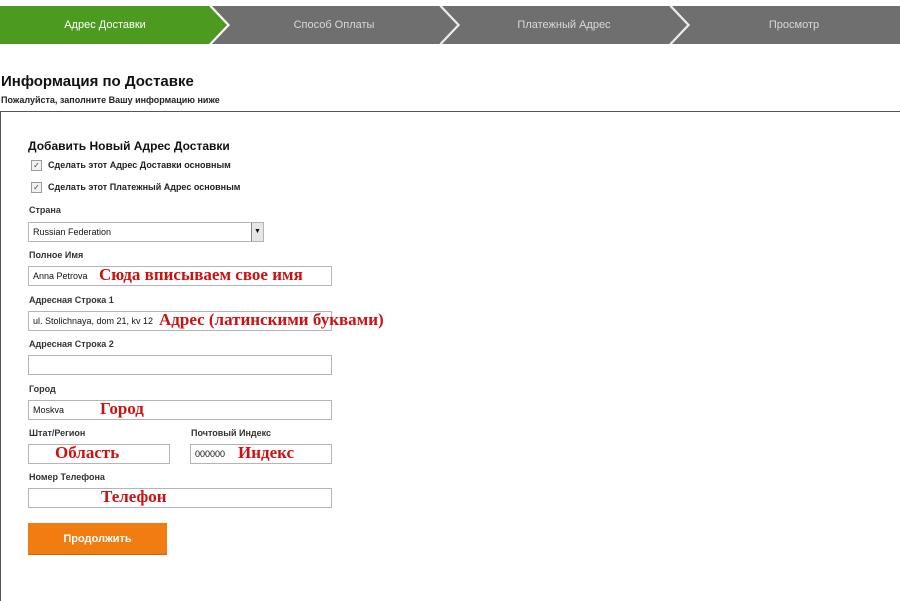  Describe the element at coordinates (87, 452) in the screenshot. I see `annotation-state: Область` at that location.